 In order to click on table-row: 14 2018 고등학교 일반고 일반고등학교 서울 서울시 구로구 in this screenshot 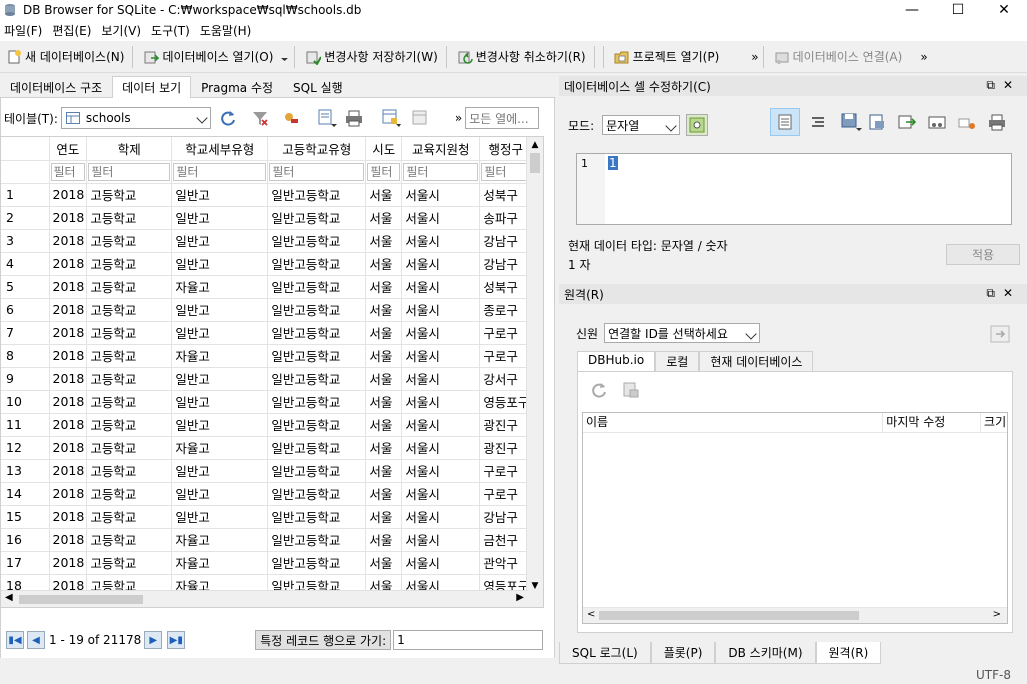, I will do `click(267, 494)`.